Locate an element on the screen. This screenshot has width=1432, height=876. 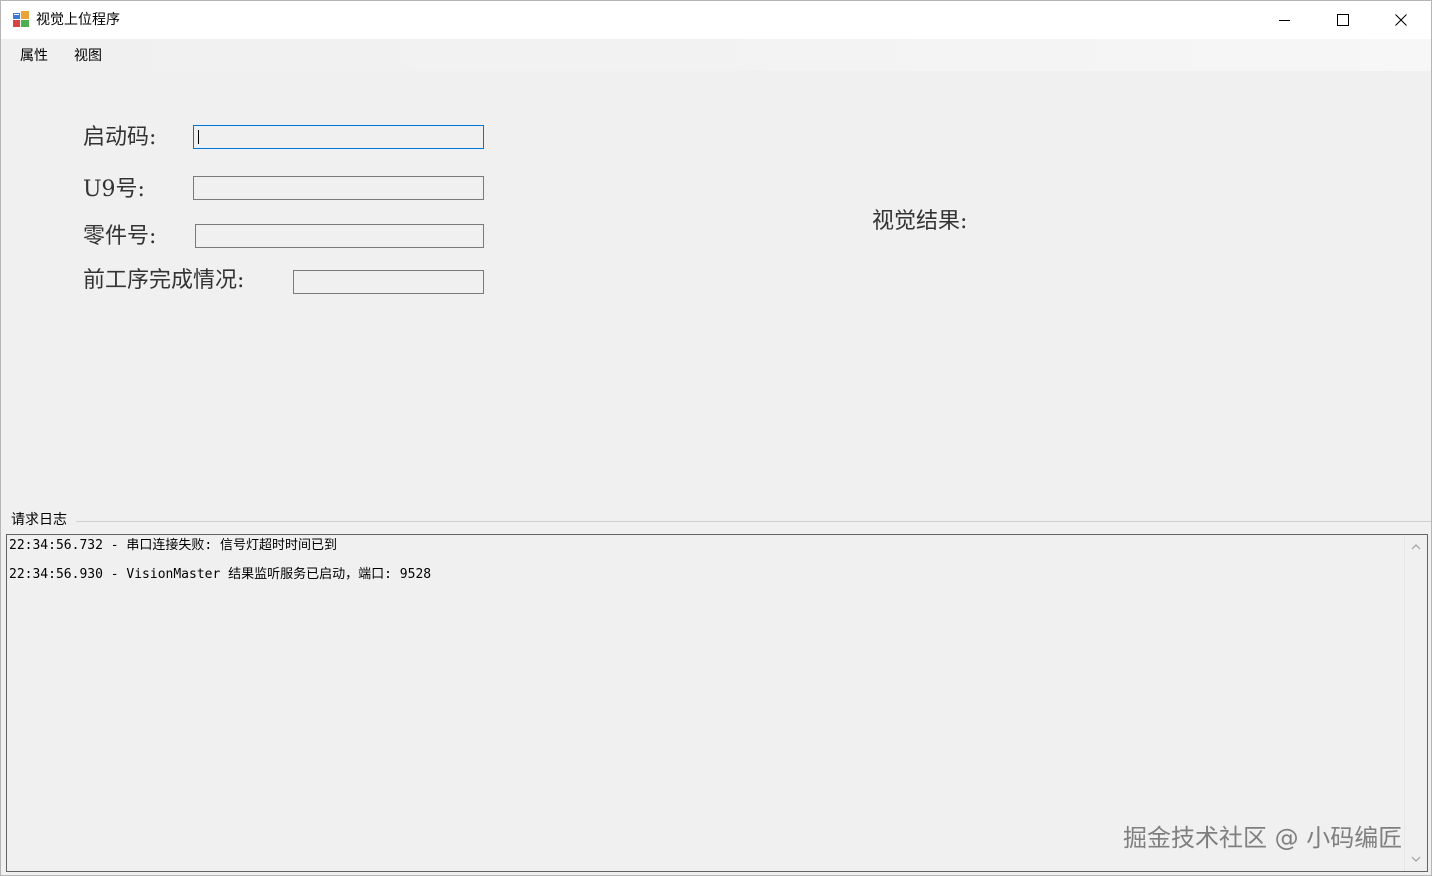
group-divider is located at coordinates (753, 521).